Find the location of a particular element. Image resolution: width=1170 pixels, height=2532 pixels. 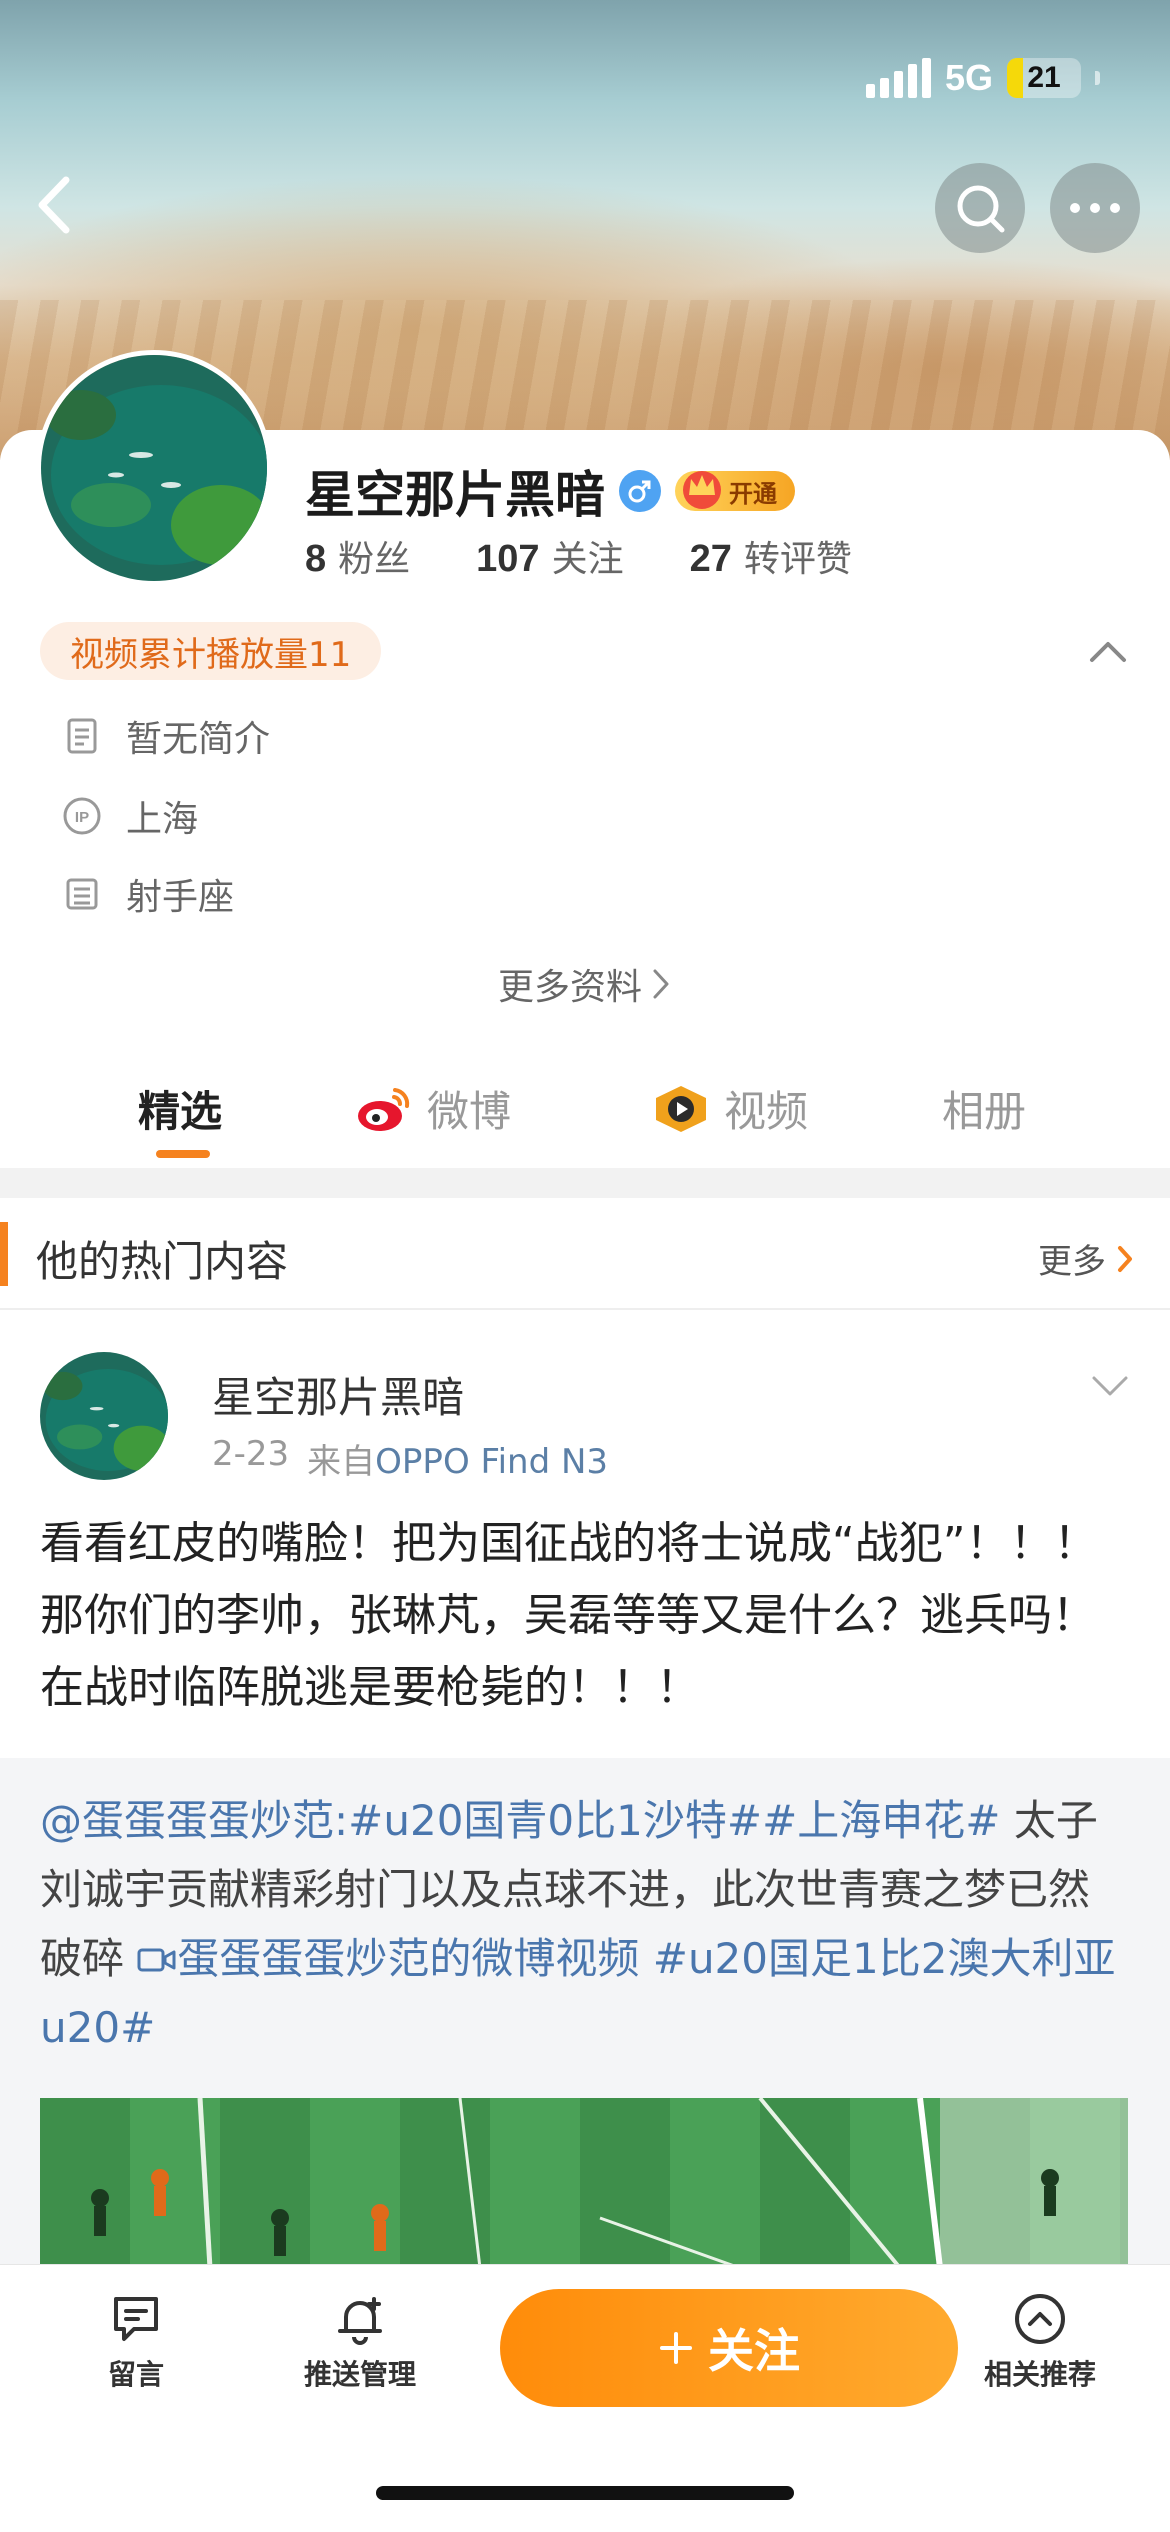

stat-label: 粉丝 is located at coordinates (374, 559).